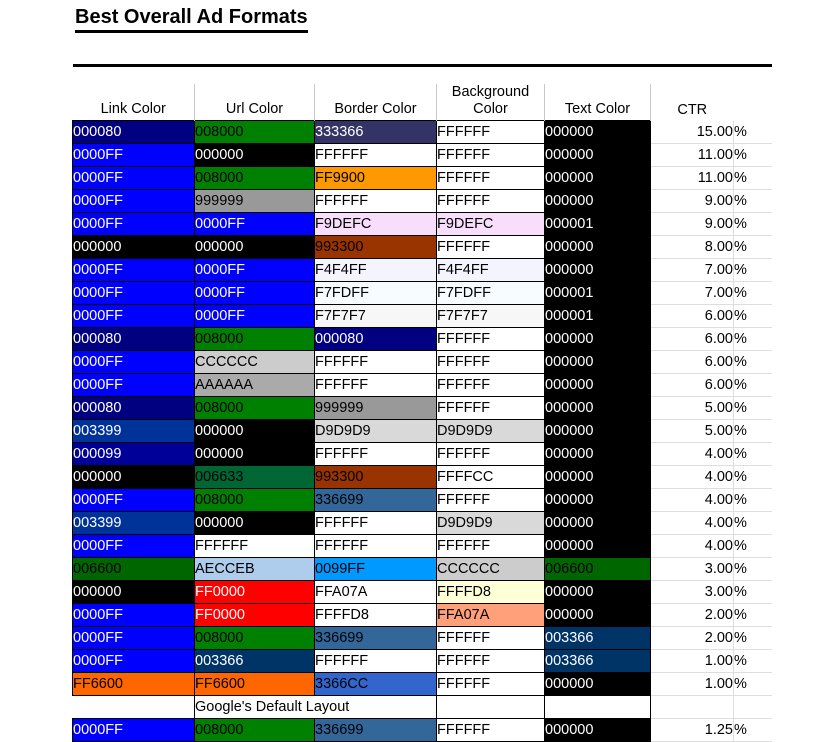 This screenshot has height=742, width=833. I want to click on default-layout-note-row: Google's Default Layout, so click(422, 707).